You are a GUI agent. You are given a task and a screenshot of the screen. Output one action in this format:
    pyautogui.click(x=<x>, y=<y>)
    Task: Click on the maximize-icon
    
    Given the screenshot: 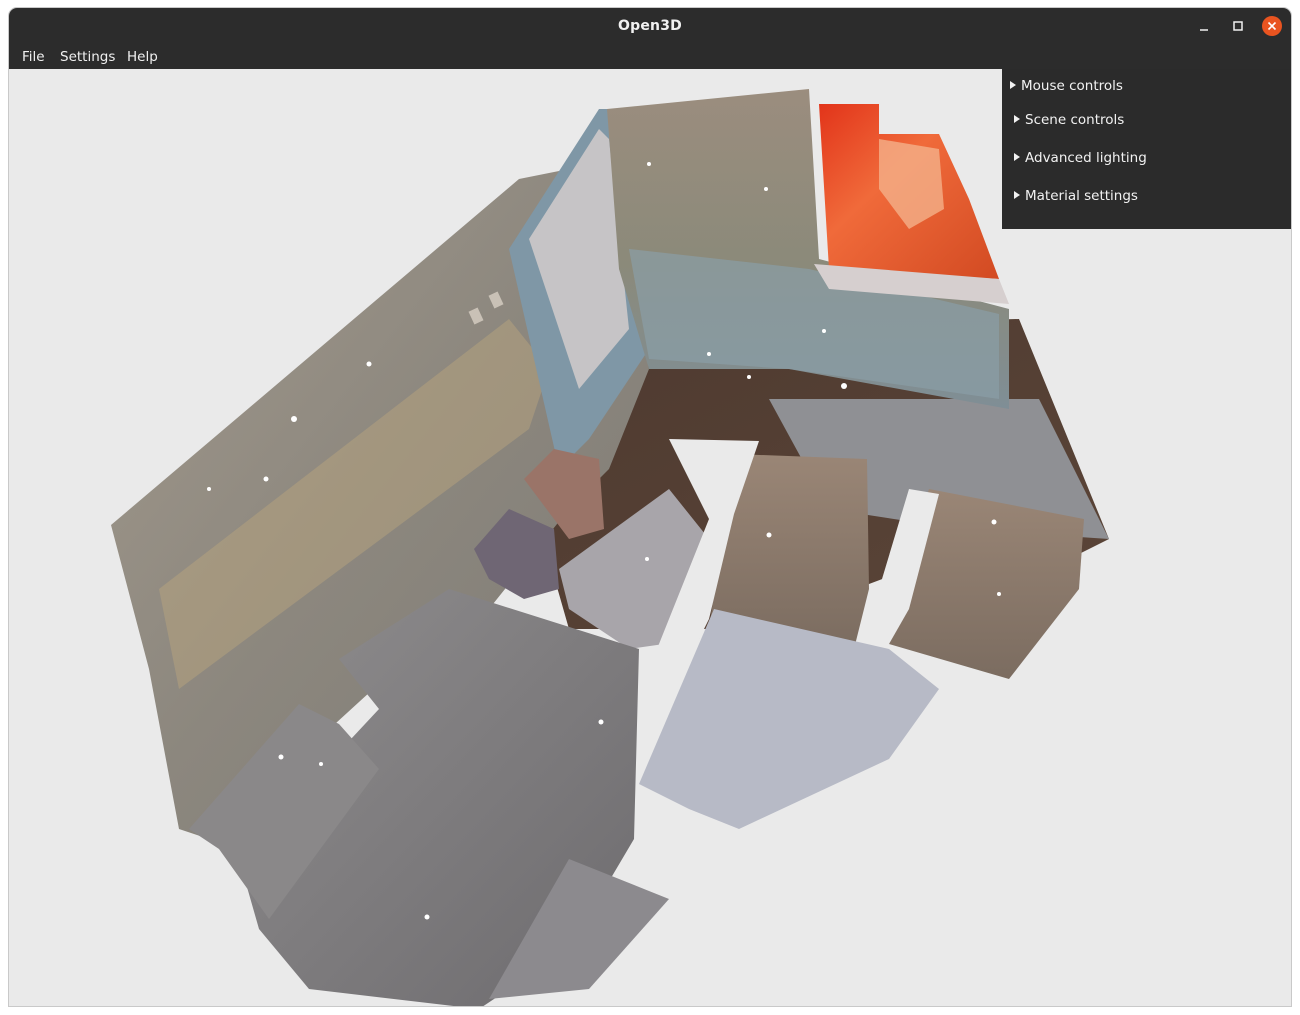 What is the action you would take?
    pyautogui.click(x=1238, y=26)
    